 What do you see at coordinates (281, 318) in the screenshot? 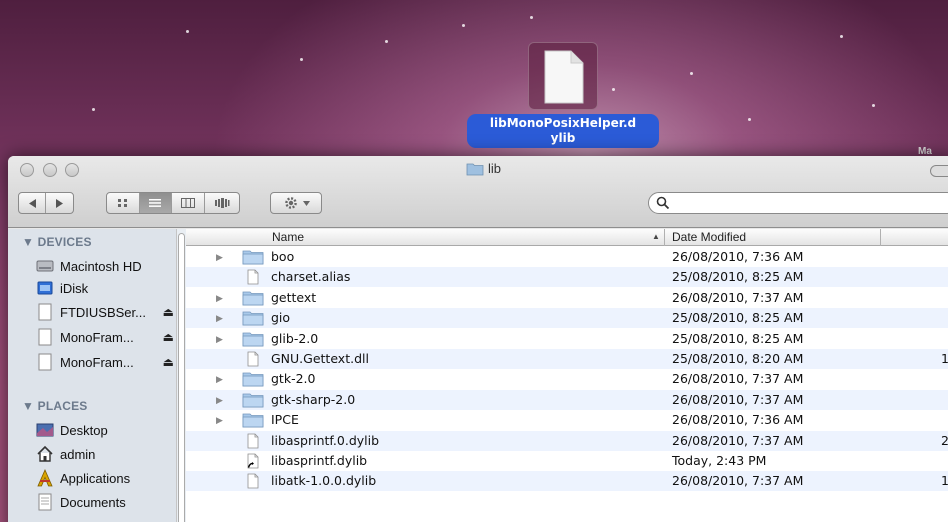
I see `file-name: gio` at bounding box center [281, 318].